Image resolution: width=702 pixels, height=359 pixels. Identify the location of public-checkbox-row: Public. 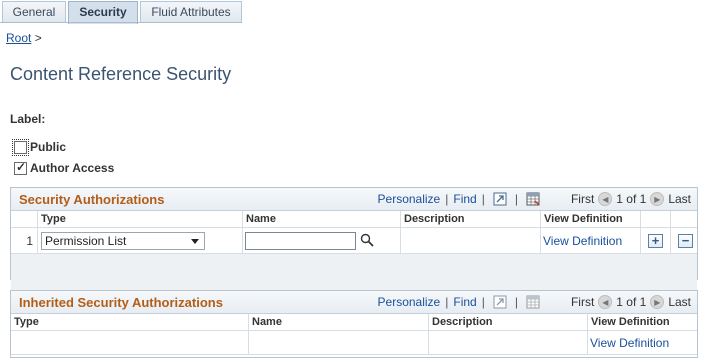
(39, 147).